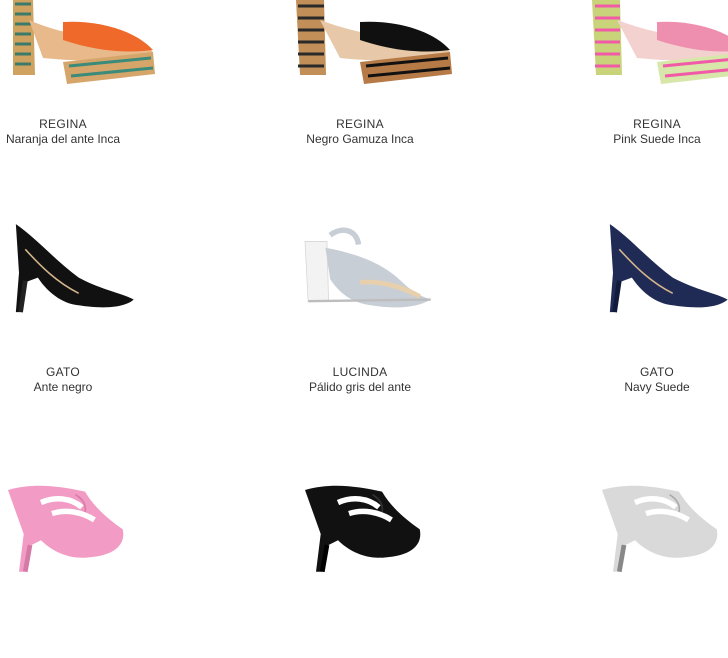 The image size is (728, 658). I want to click on product-meta: LUCINDA Pálido gris del ante, so click(360, 380).